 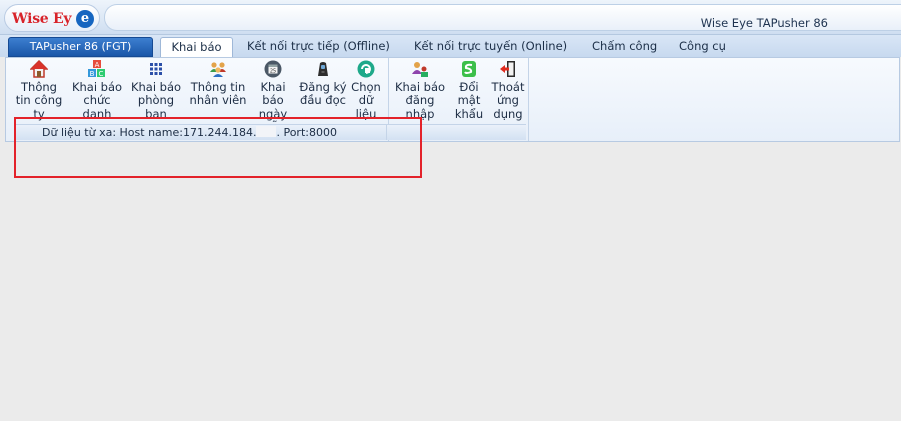 What do you see at coordinates (323, 94) in the screenshot?
I see `button-label: Đăng ký đầu đọc` at bounding box center [323, 94].